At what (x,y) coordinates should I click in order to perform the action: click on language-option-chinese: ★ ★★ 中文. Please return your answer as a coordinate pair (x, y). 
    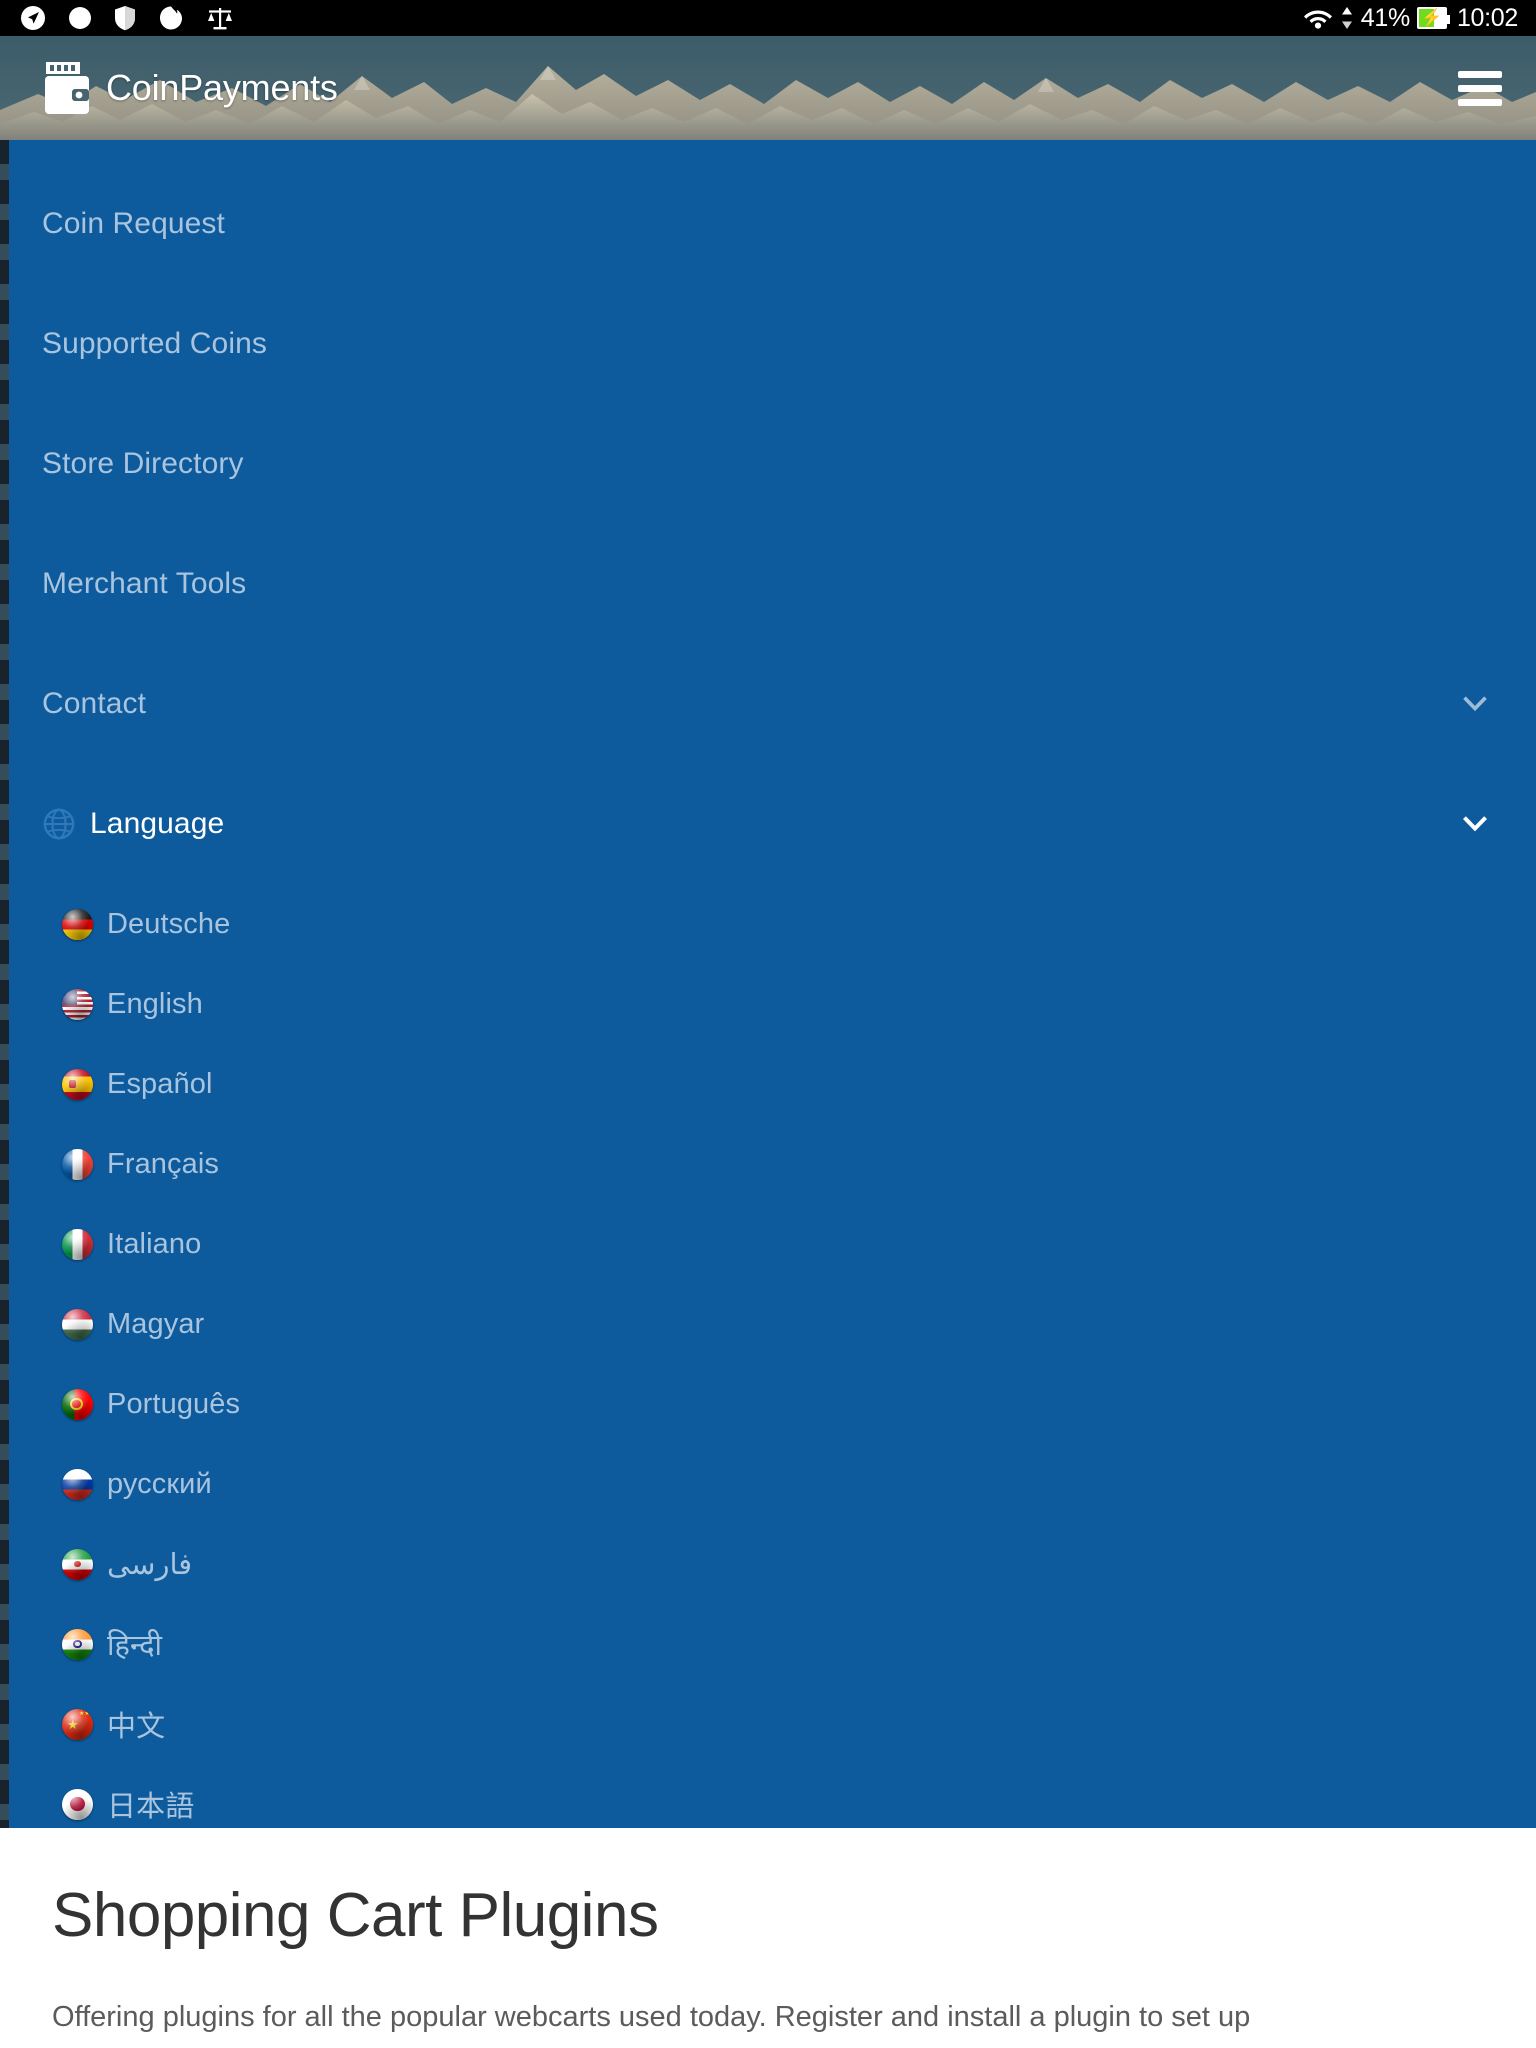
    Looking at the image, I should click on (768, 1724).